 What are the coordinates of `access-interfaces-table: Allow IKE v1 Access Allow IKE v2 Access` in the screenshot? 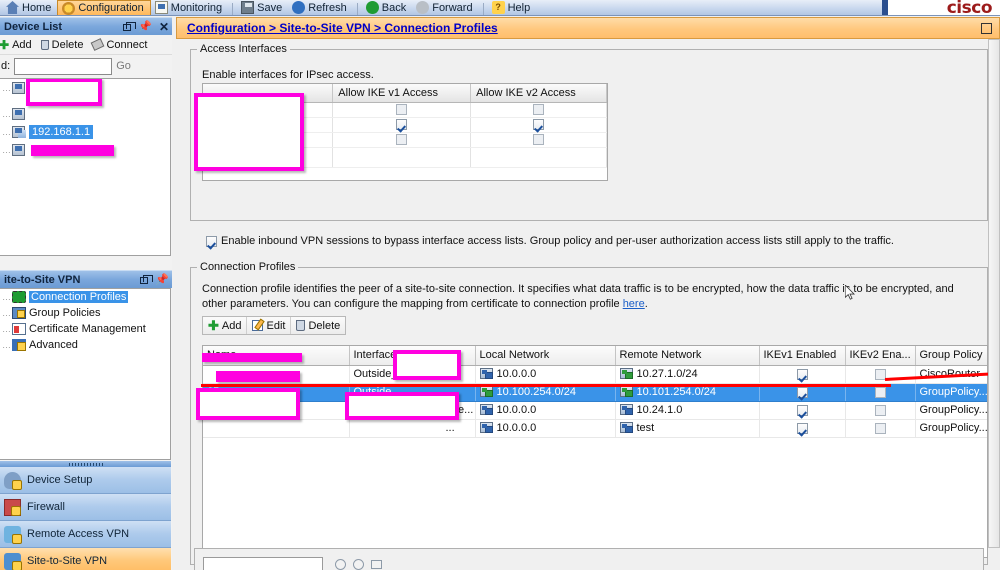 It's located at (405, 132).